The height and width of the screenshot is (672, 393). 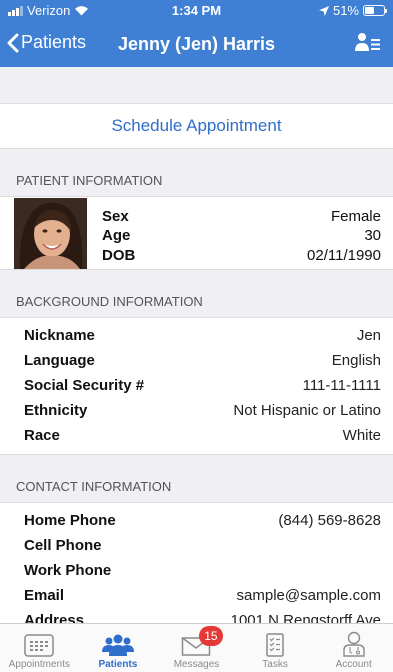 I want to click on field-label: Cell Phone, so click(x=63, y=545).